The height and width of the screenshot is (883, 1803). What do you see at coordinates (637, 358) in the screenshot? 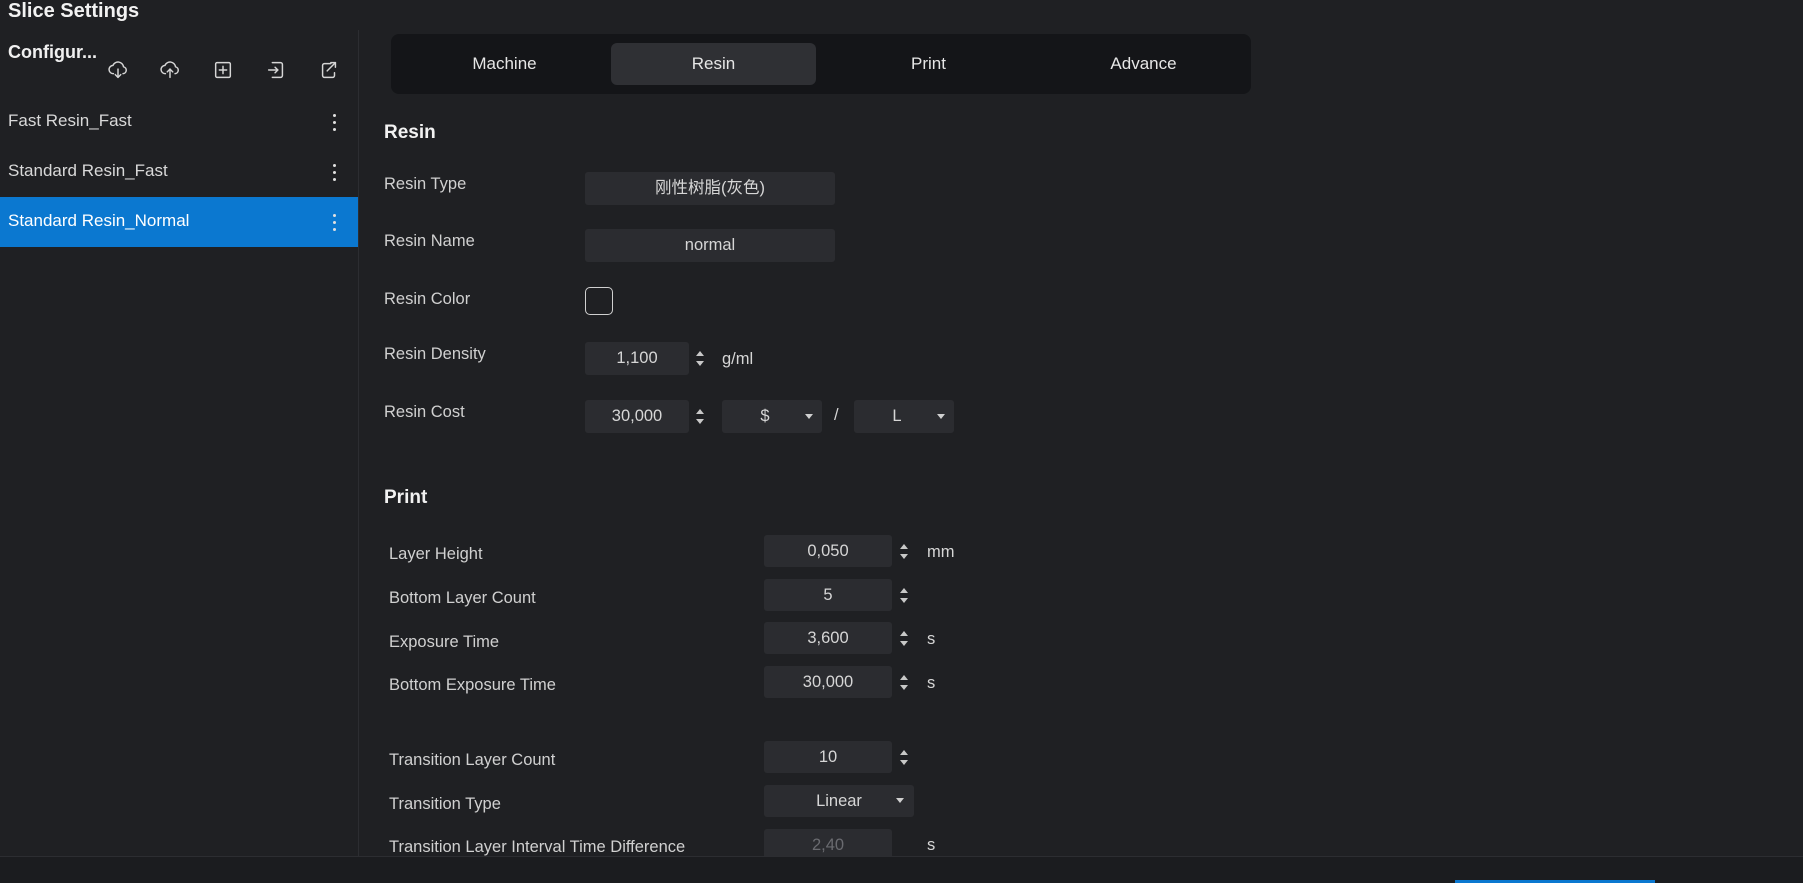
I see `resin-density-input: 1,100` at bounding box center [637, 358].